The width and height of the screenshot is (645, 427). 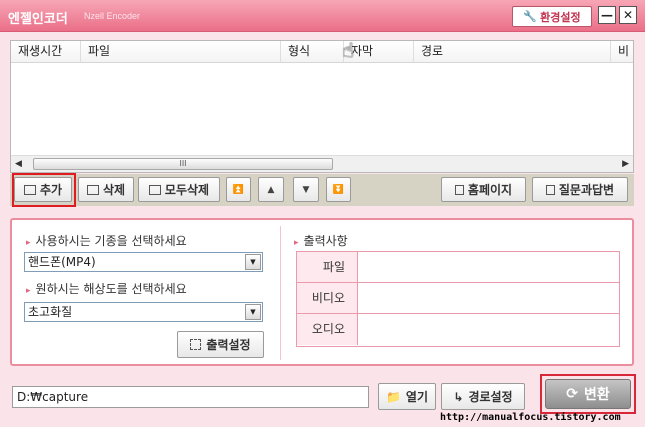 I want to click on column-more: 비, so click(x=622, y=51).